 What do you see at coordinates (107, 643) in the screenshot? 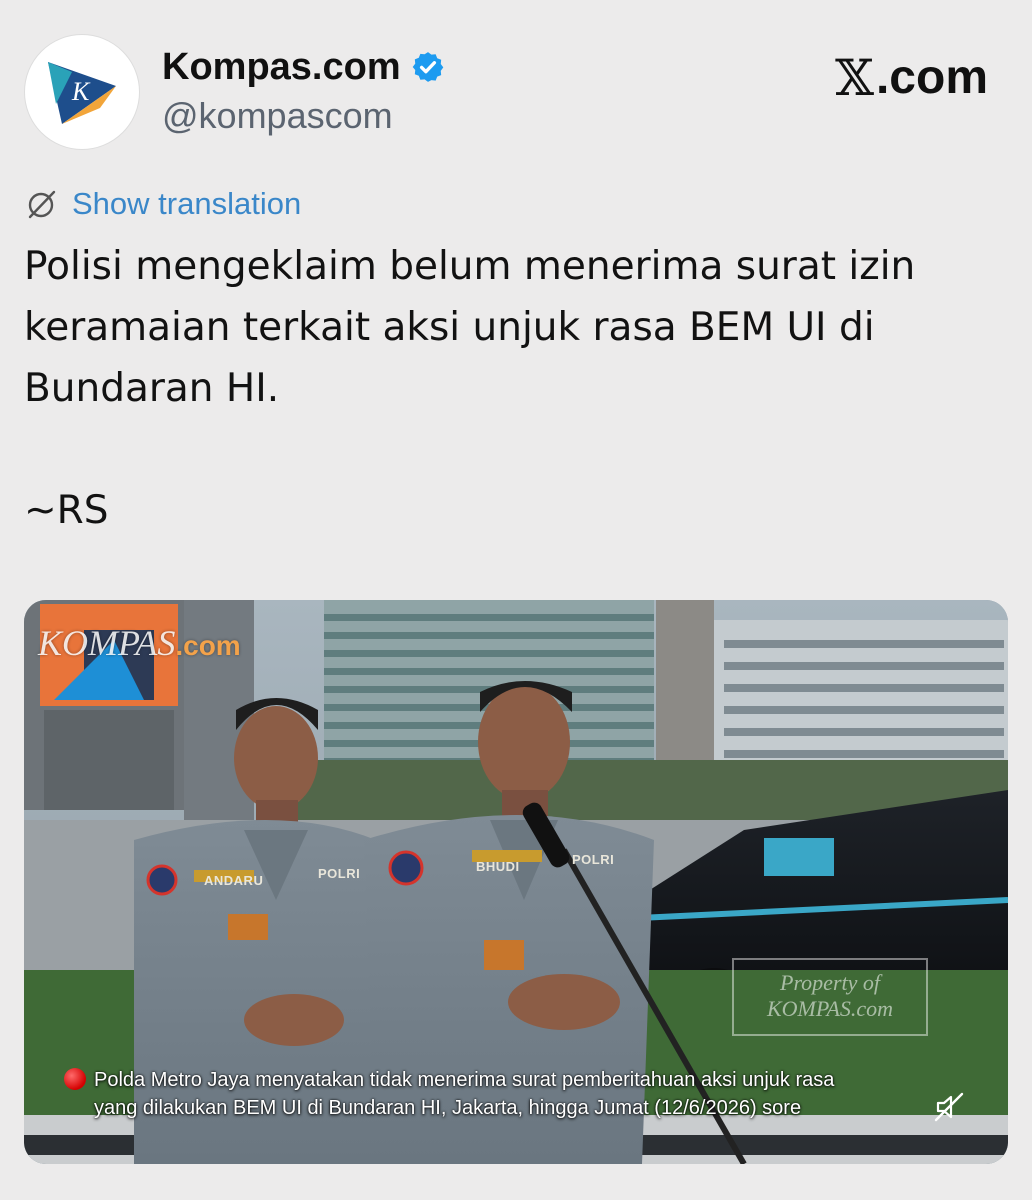
I see `watermark-top-main: KOMPAS` at bounding box center [107, 643].